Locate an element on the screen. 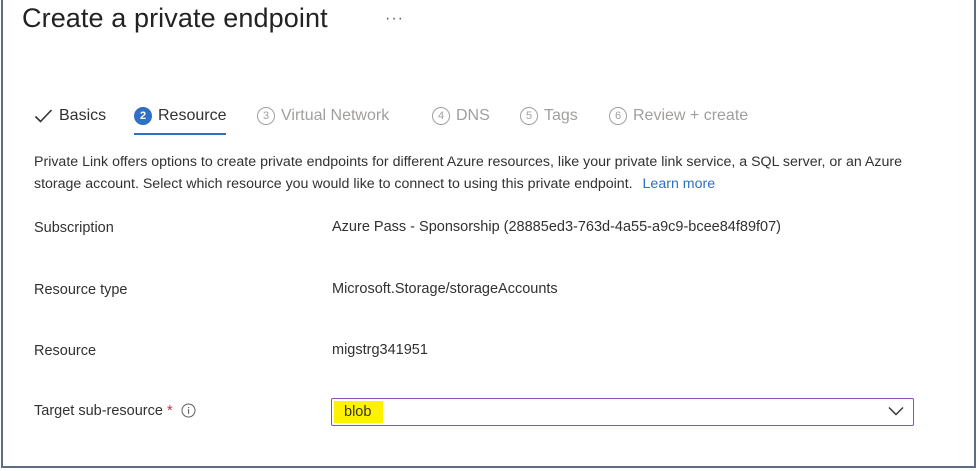  step-number-badge: 5 is located at coordinates (529, 116).